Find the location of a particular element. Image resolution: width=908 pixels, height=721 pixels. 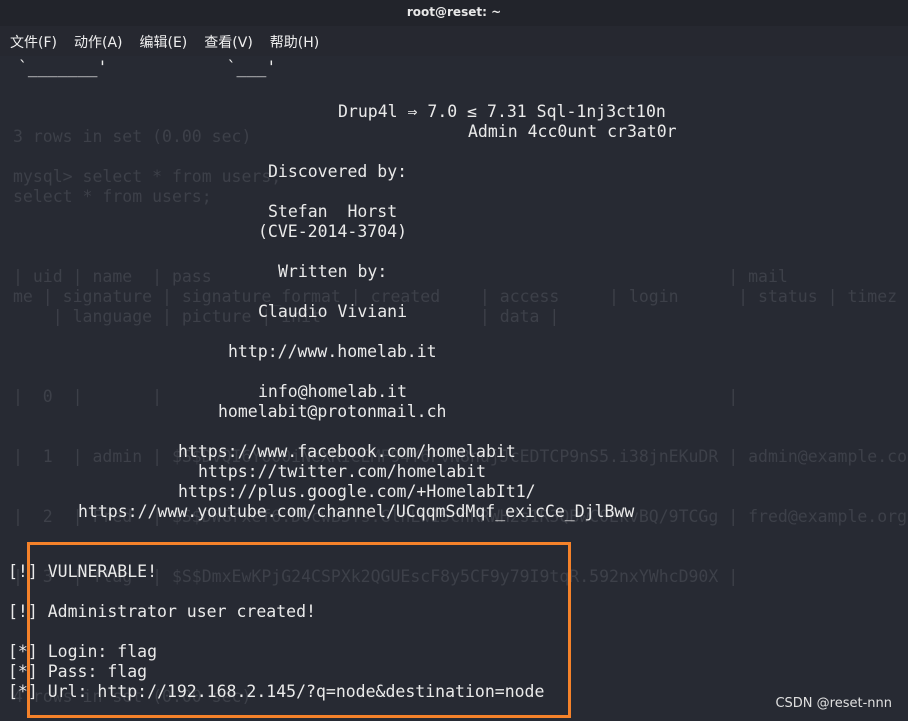

watermark: CSDN @reset-nnn is located at coordinates (833, 703).